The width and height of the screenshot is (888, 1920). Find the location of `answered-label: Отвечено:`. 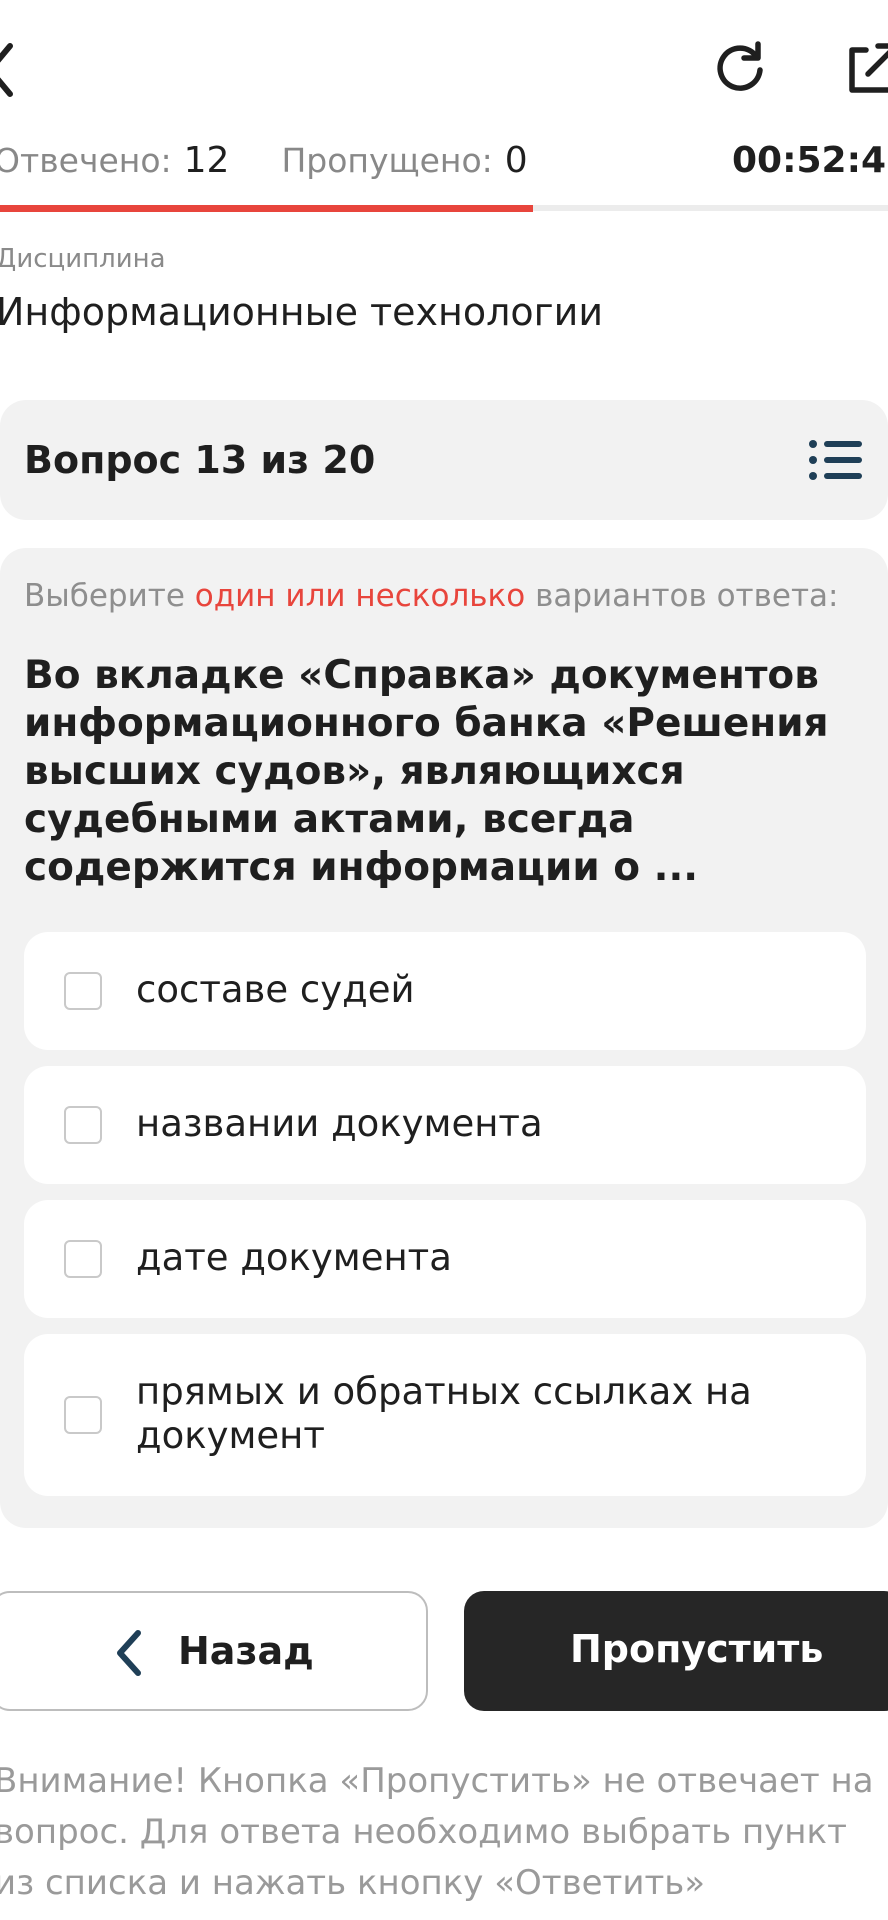

answered-label: Отвечено: is located at coordinates (86, 160).